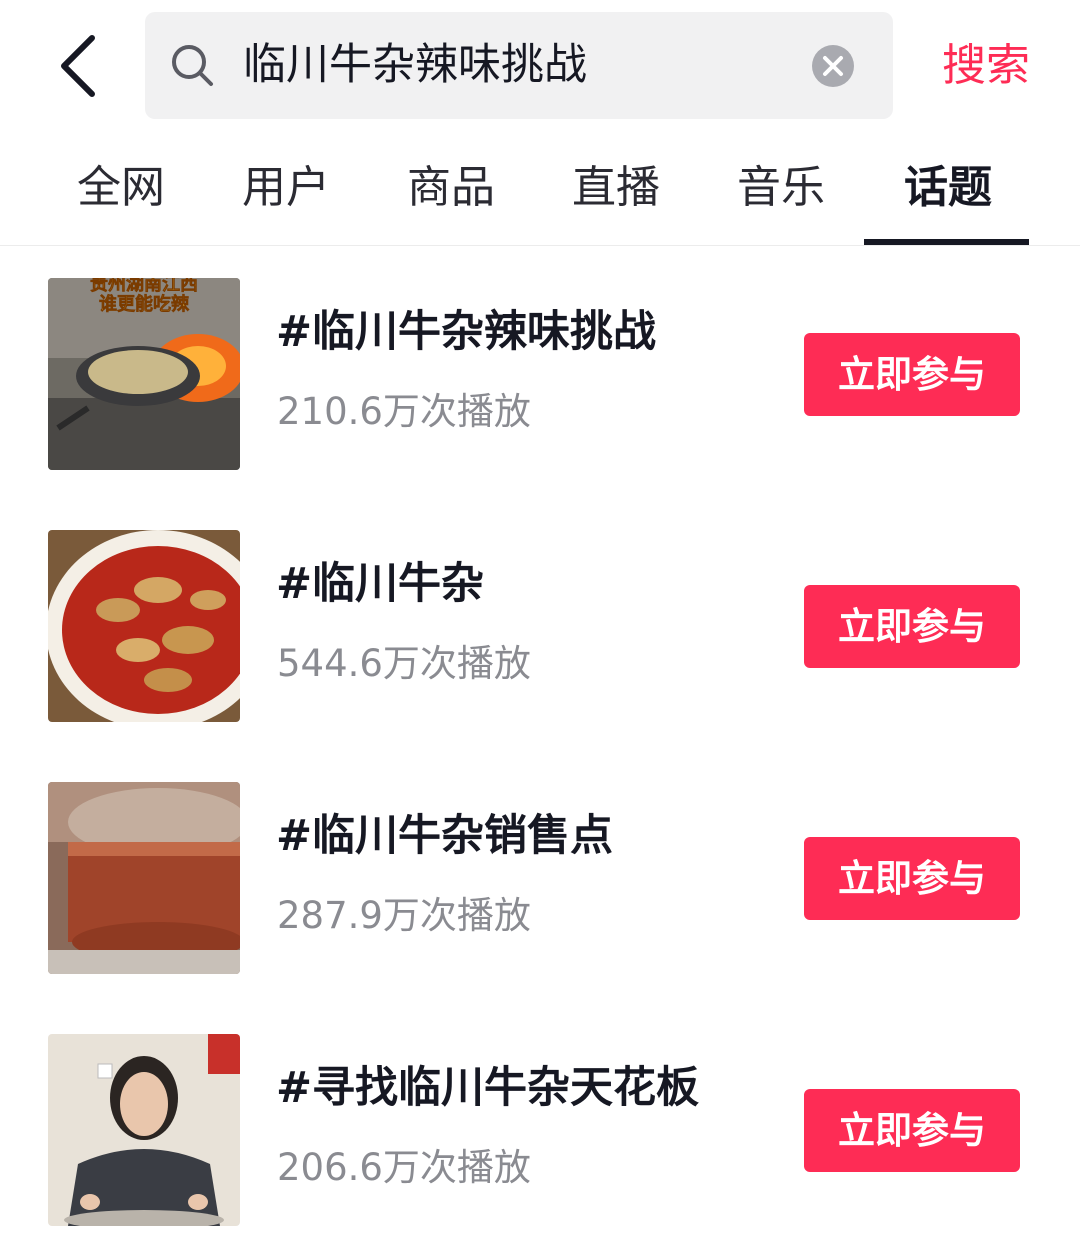 The width and height of the screenshot is (1080, 1238). I want to click on chevron-left-icon, so click(78, 66).